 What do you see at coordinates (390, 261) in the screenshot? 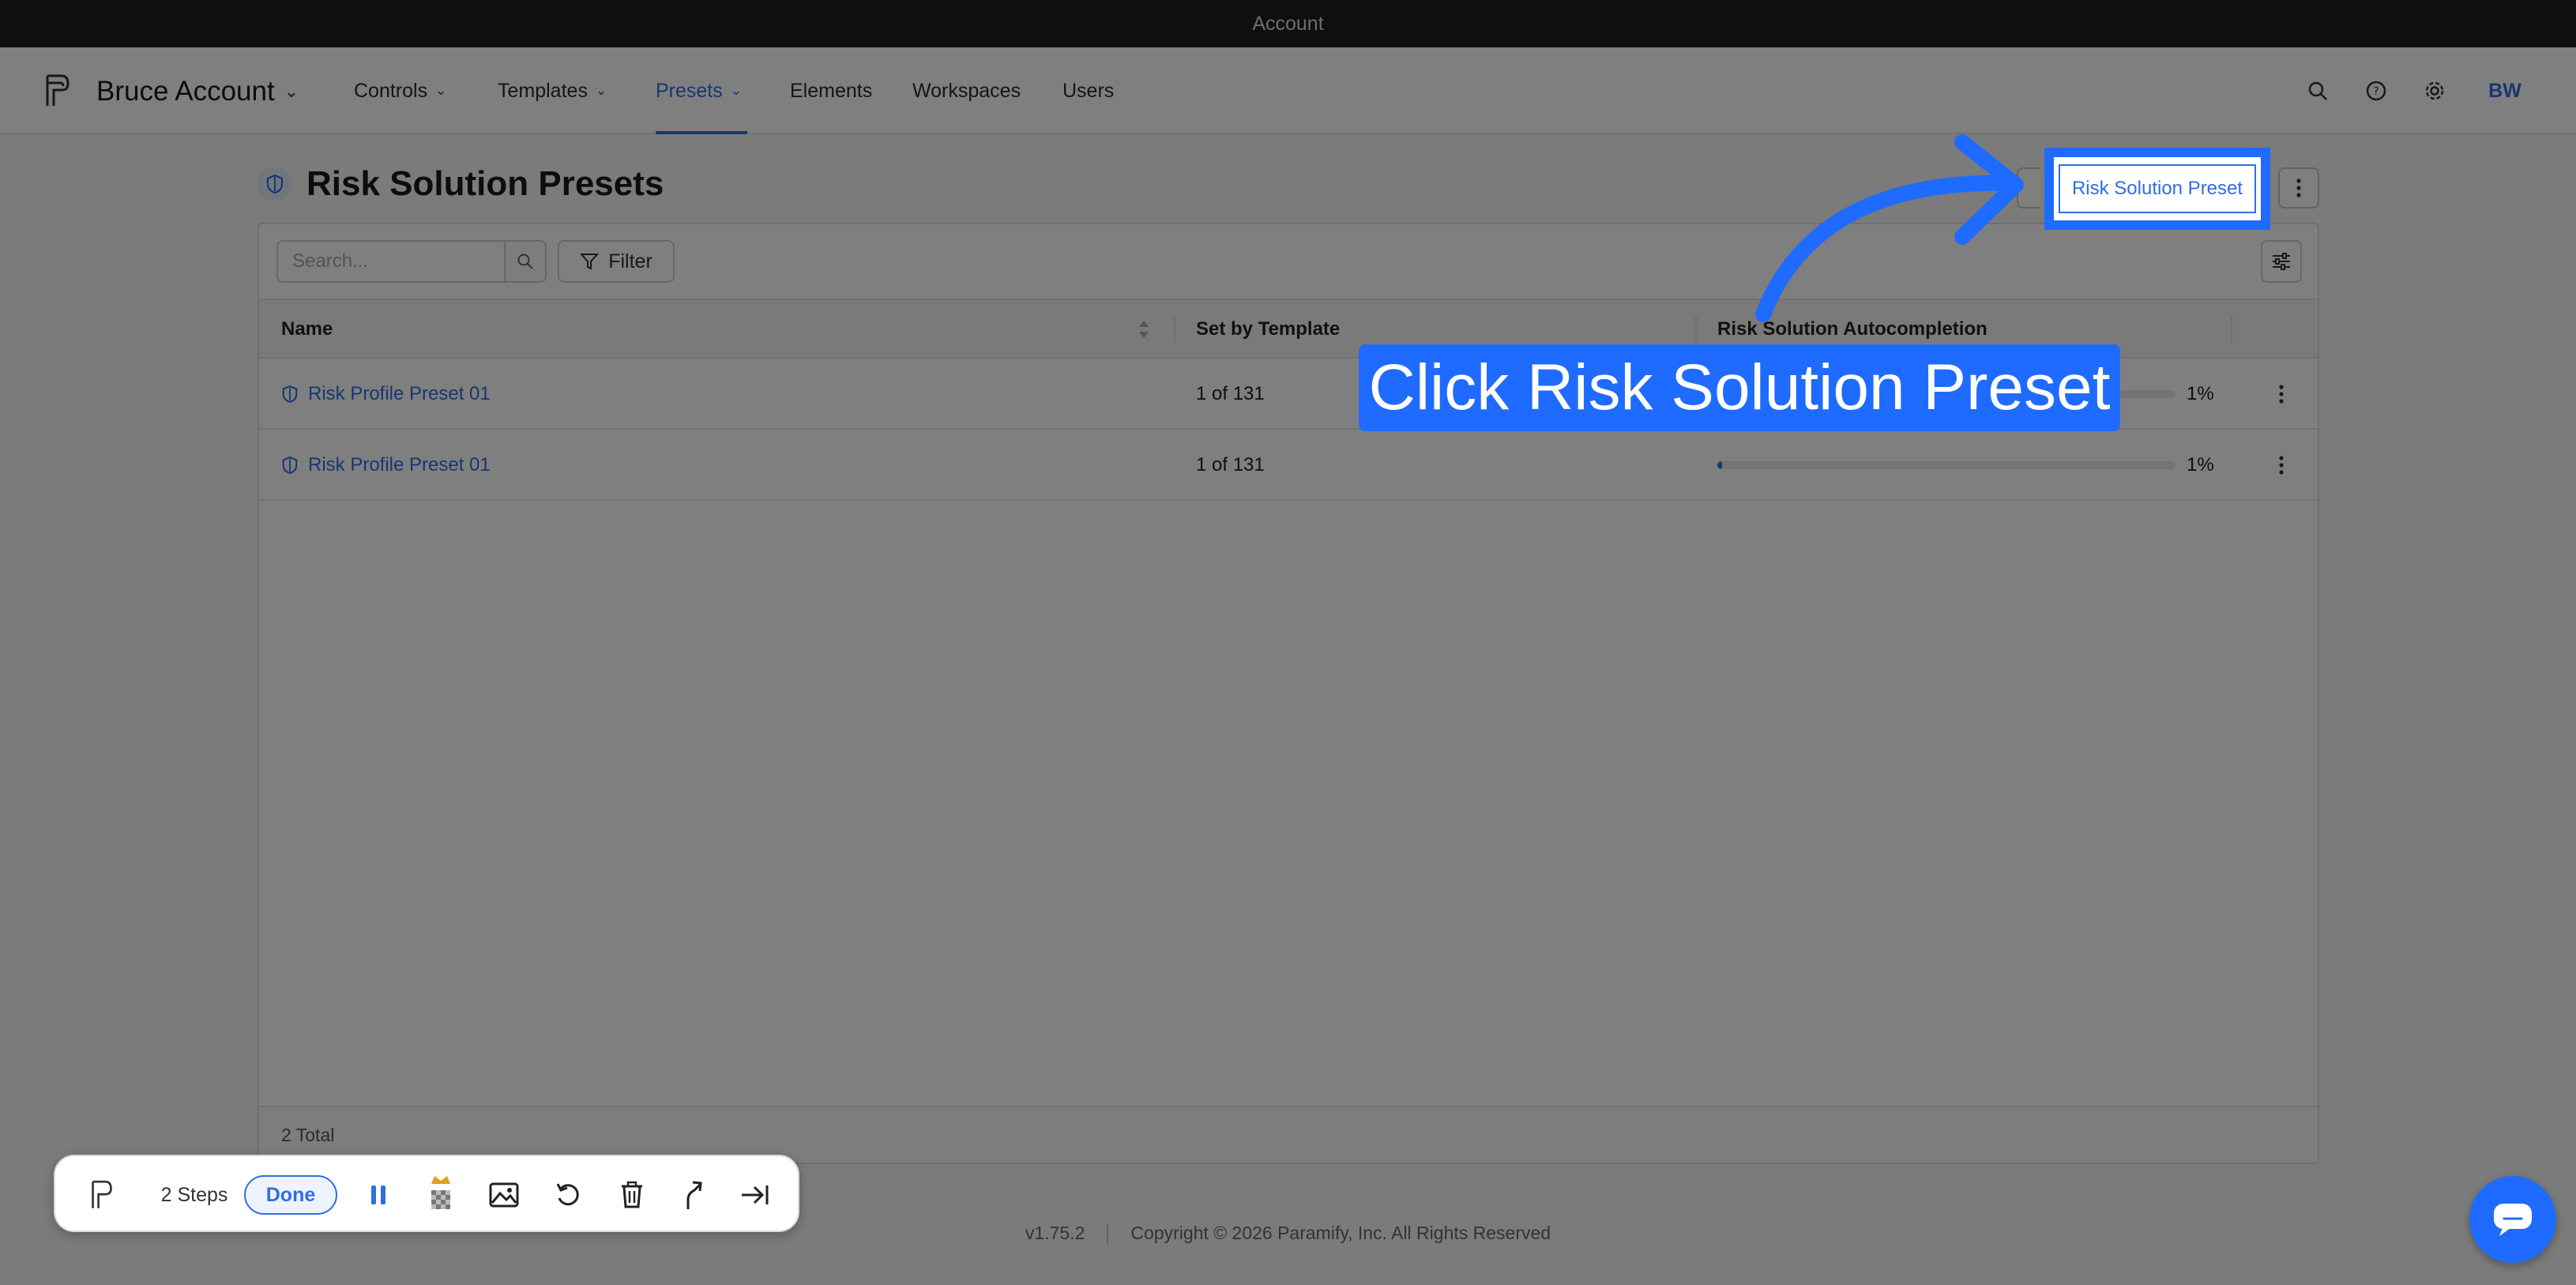
I see `search-input` at bounding box center [390, 261].